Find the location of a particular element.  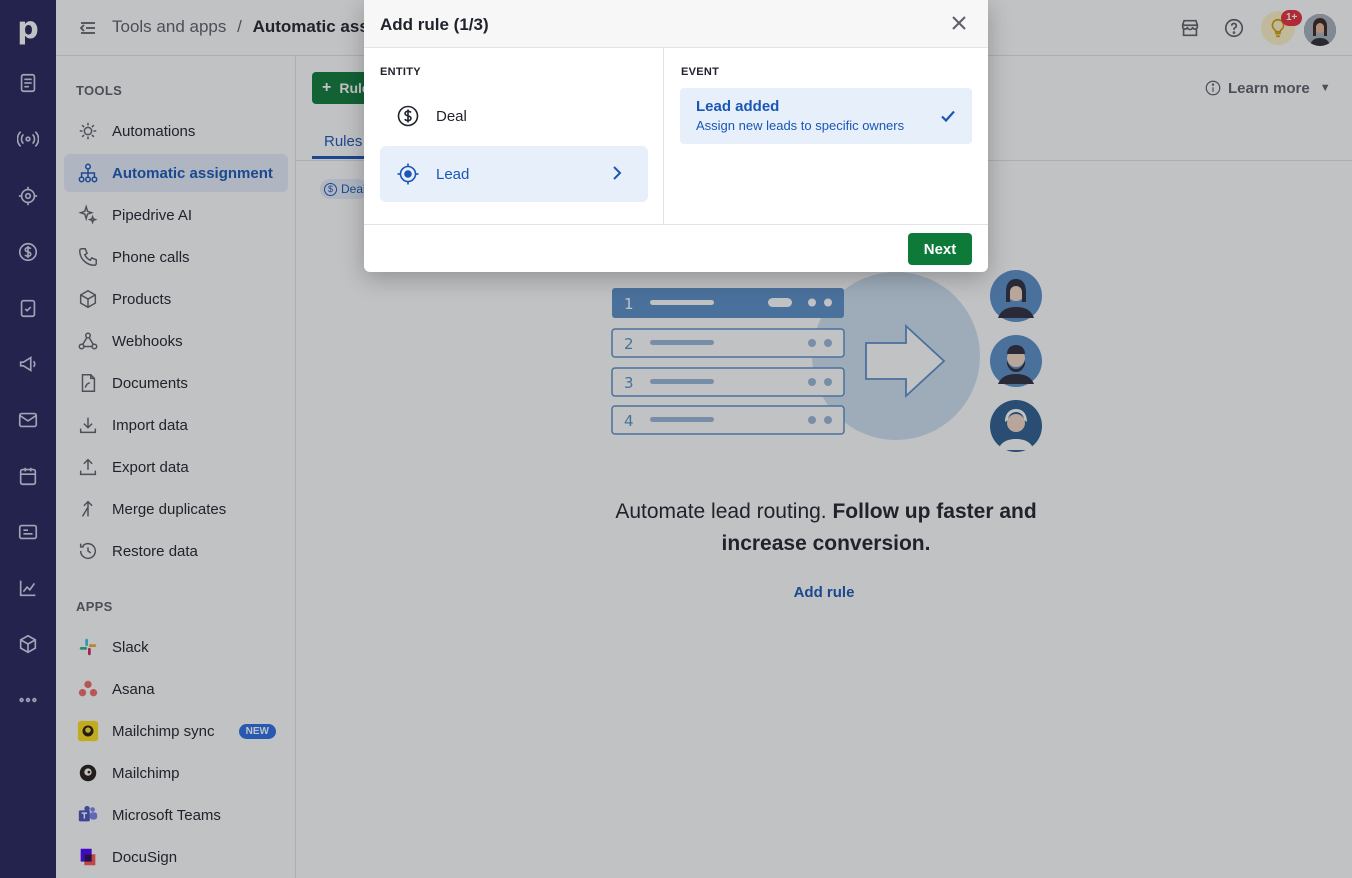

entity-column: ENTITY Deal Lead is located at coordinates (514, 136).